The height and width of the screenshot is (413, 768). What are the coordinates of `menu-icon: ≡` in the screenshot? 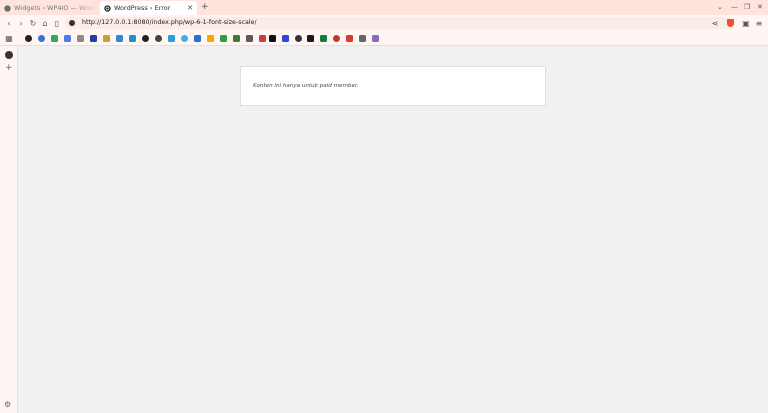 It's located at (759, 23).